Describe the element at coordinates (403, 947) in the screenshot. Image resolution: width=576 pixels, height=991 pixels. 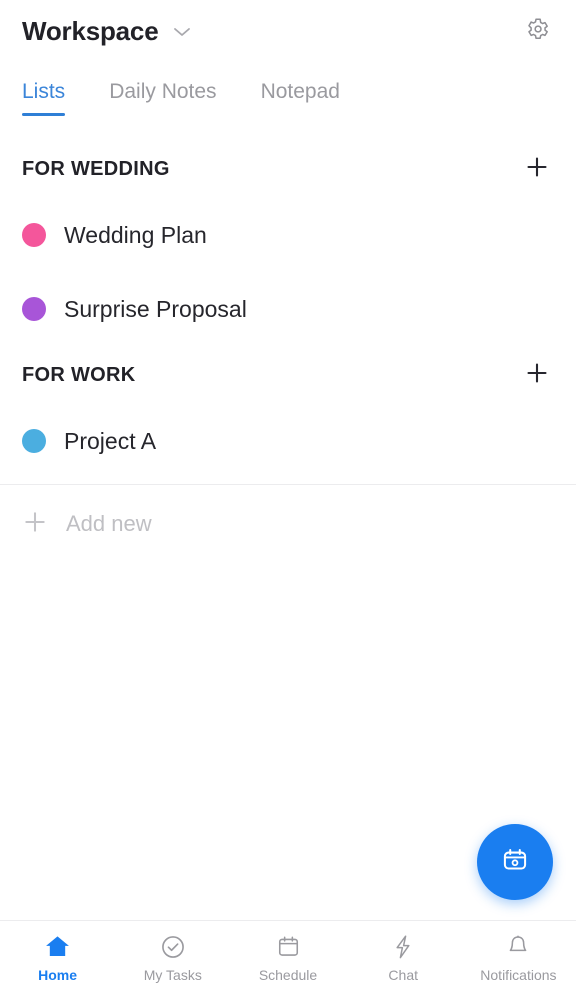
I see `lightning-bolt-icon` at that location.